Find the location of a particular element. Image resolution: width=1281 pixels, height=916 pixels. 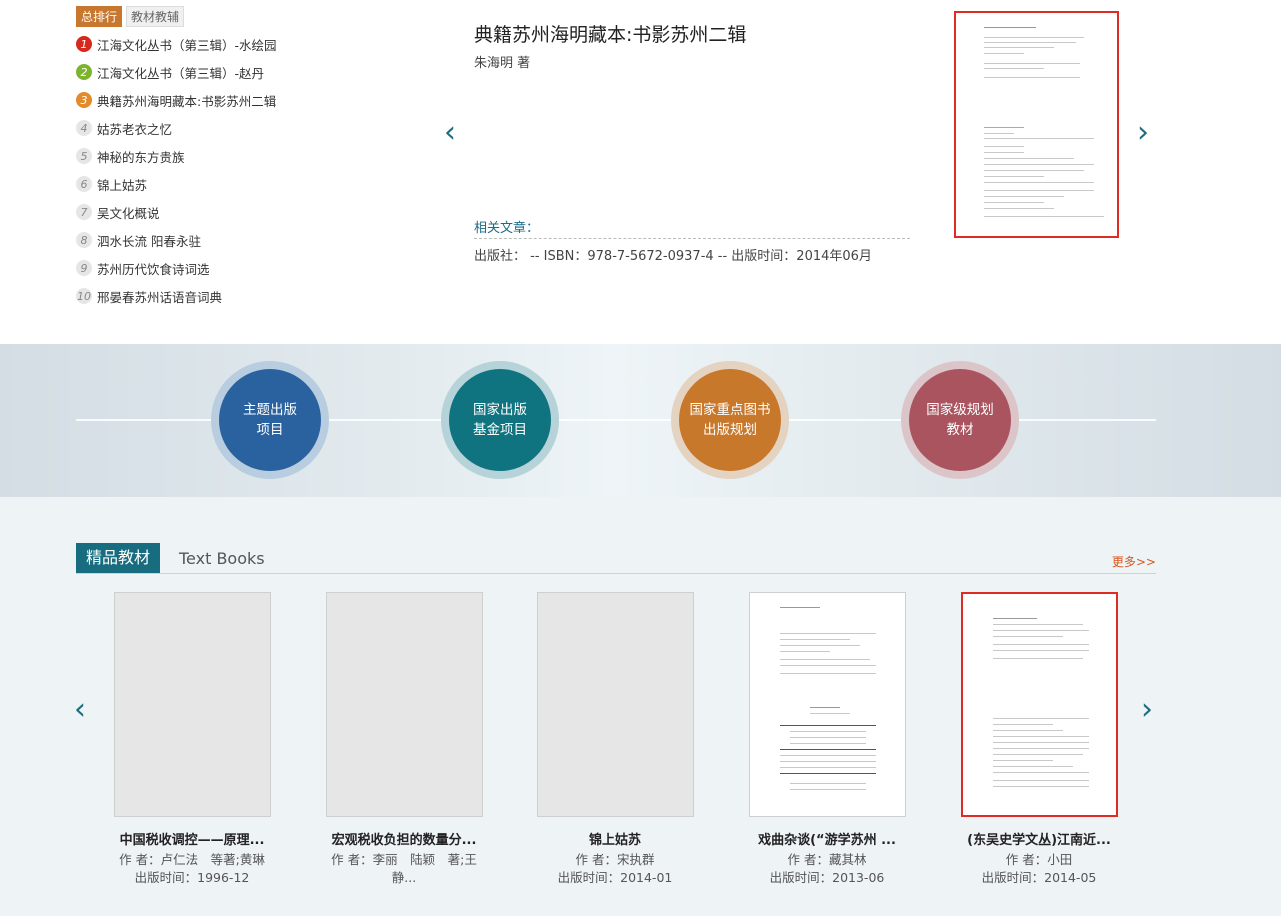

book-date: 出版时间：2014-05 is located at coordinates (1039, 877).